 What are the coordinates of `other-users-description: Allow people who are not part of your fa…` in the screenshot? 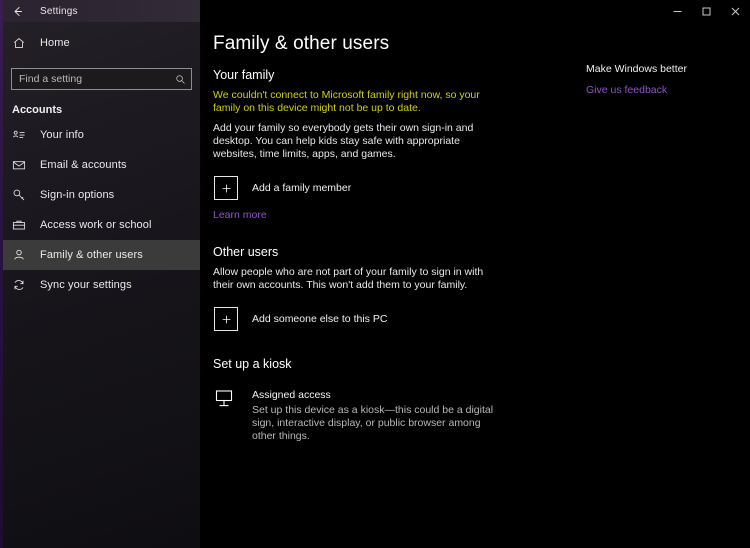 It's located at (348, 278).